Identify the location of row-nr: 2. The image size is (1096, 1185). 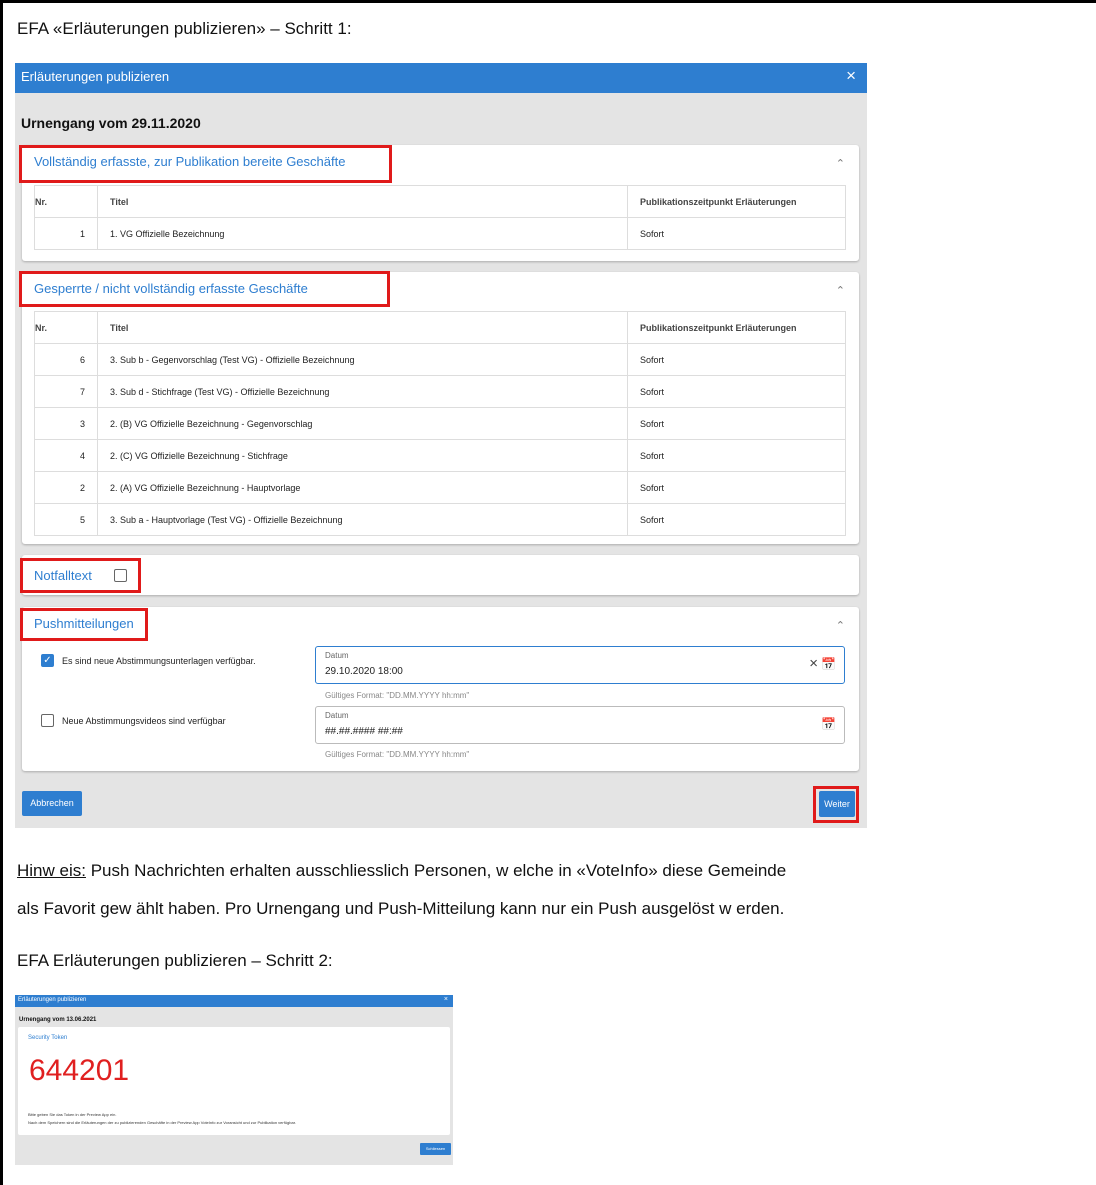
(66, 487).